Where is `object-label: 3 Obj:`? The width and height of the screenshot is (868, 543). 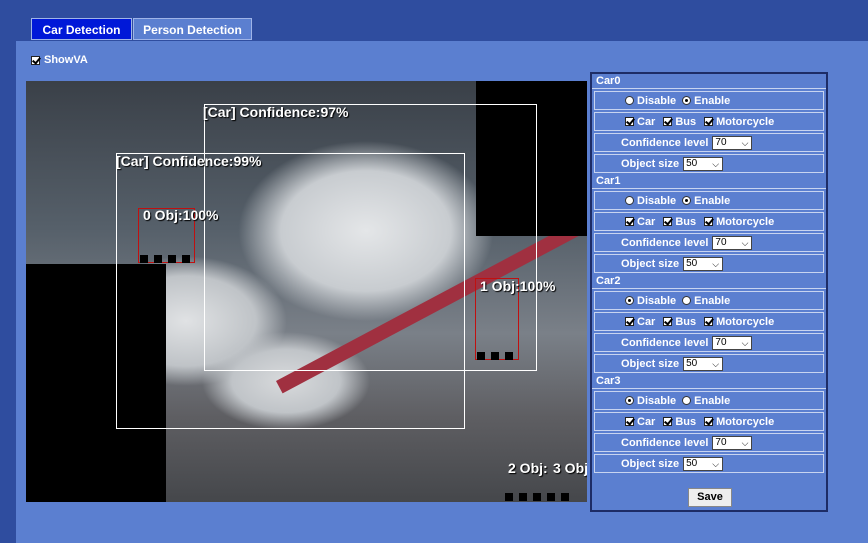 object-label: 3 Obj: is located at coordinates (570, 468).